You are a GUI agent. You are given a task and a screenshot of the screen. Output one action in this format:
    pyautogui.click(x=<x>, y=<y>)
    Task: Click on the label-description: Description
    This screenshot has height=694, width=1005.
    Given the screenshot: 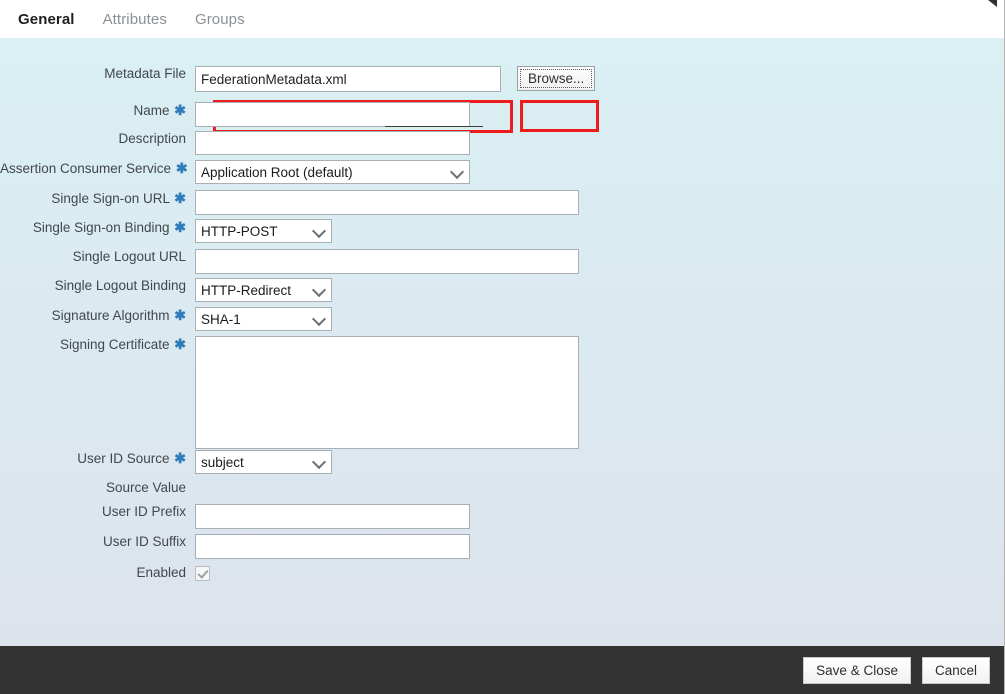 What is the action you would take?
    pyautogui.click(x=152, y=138)
    